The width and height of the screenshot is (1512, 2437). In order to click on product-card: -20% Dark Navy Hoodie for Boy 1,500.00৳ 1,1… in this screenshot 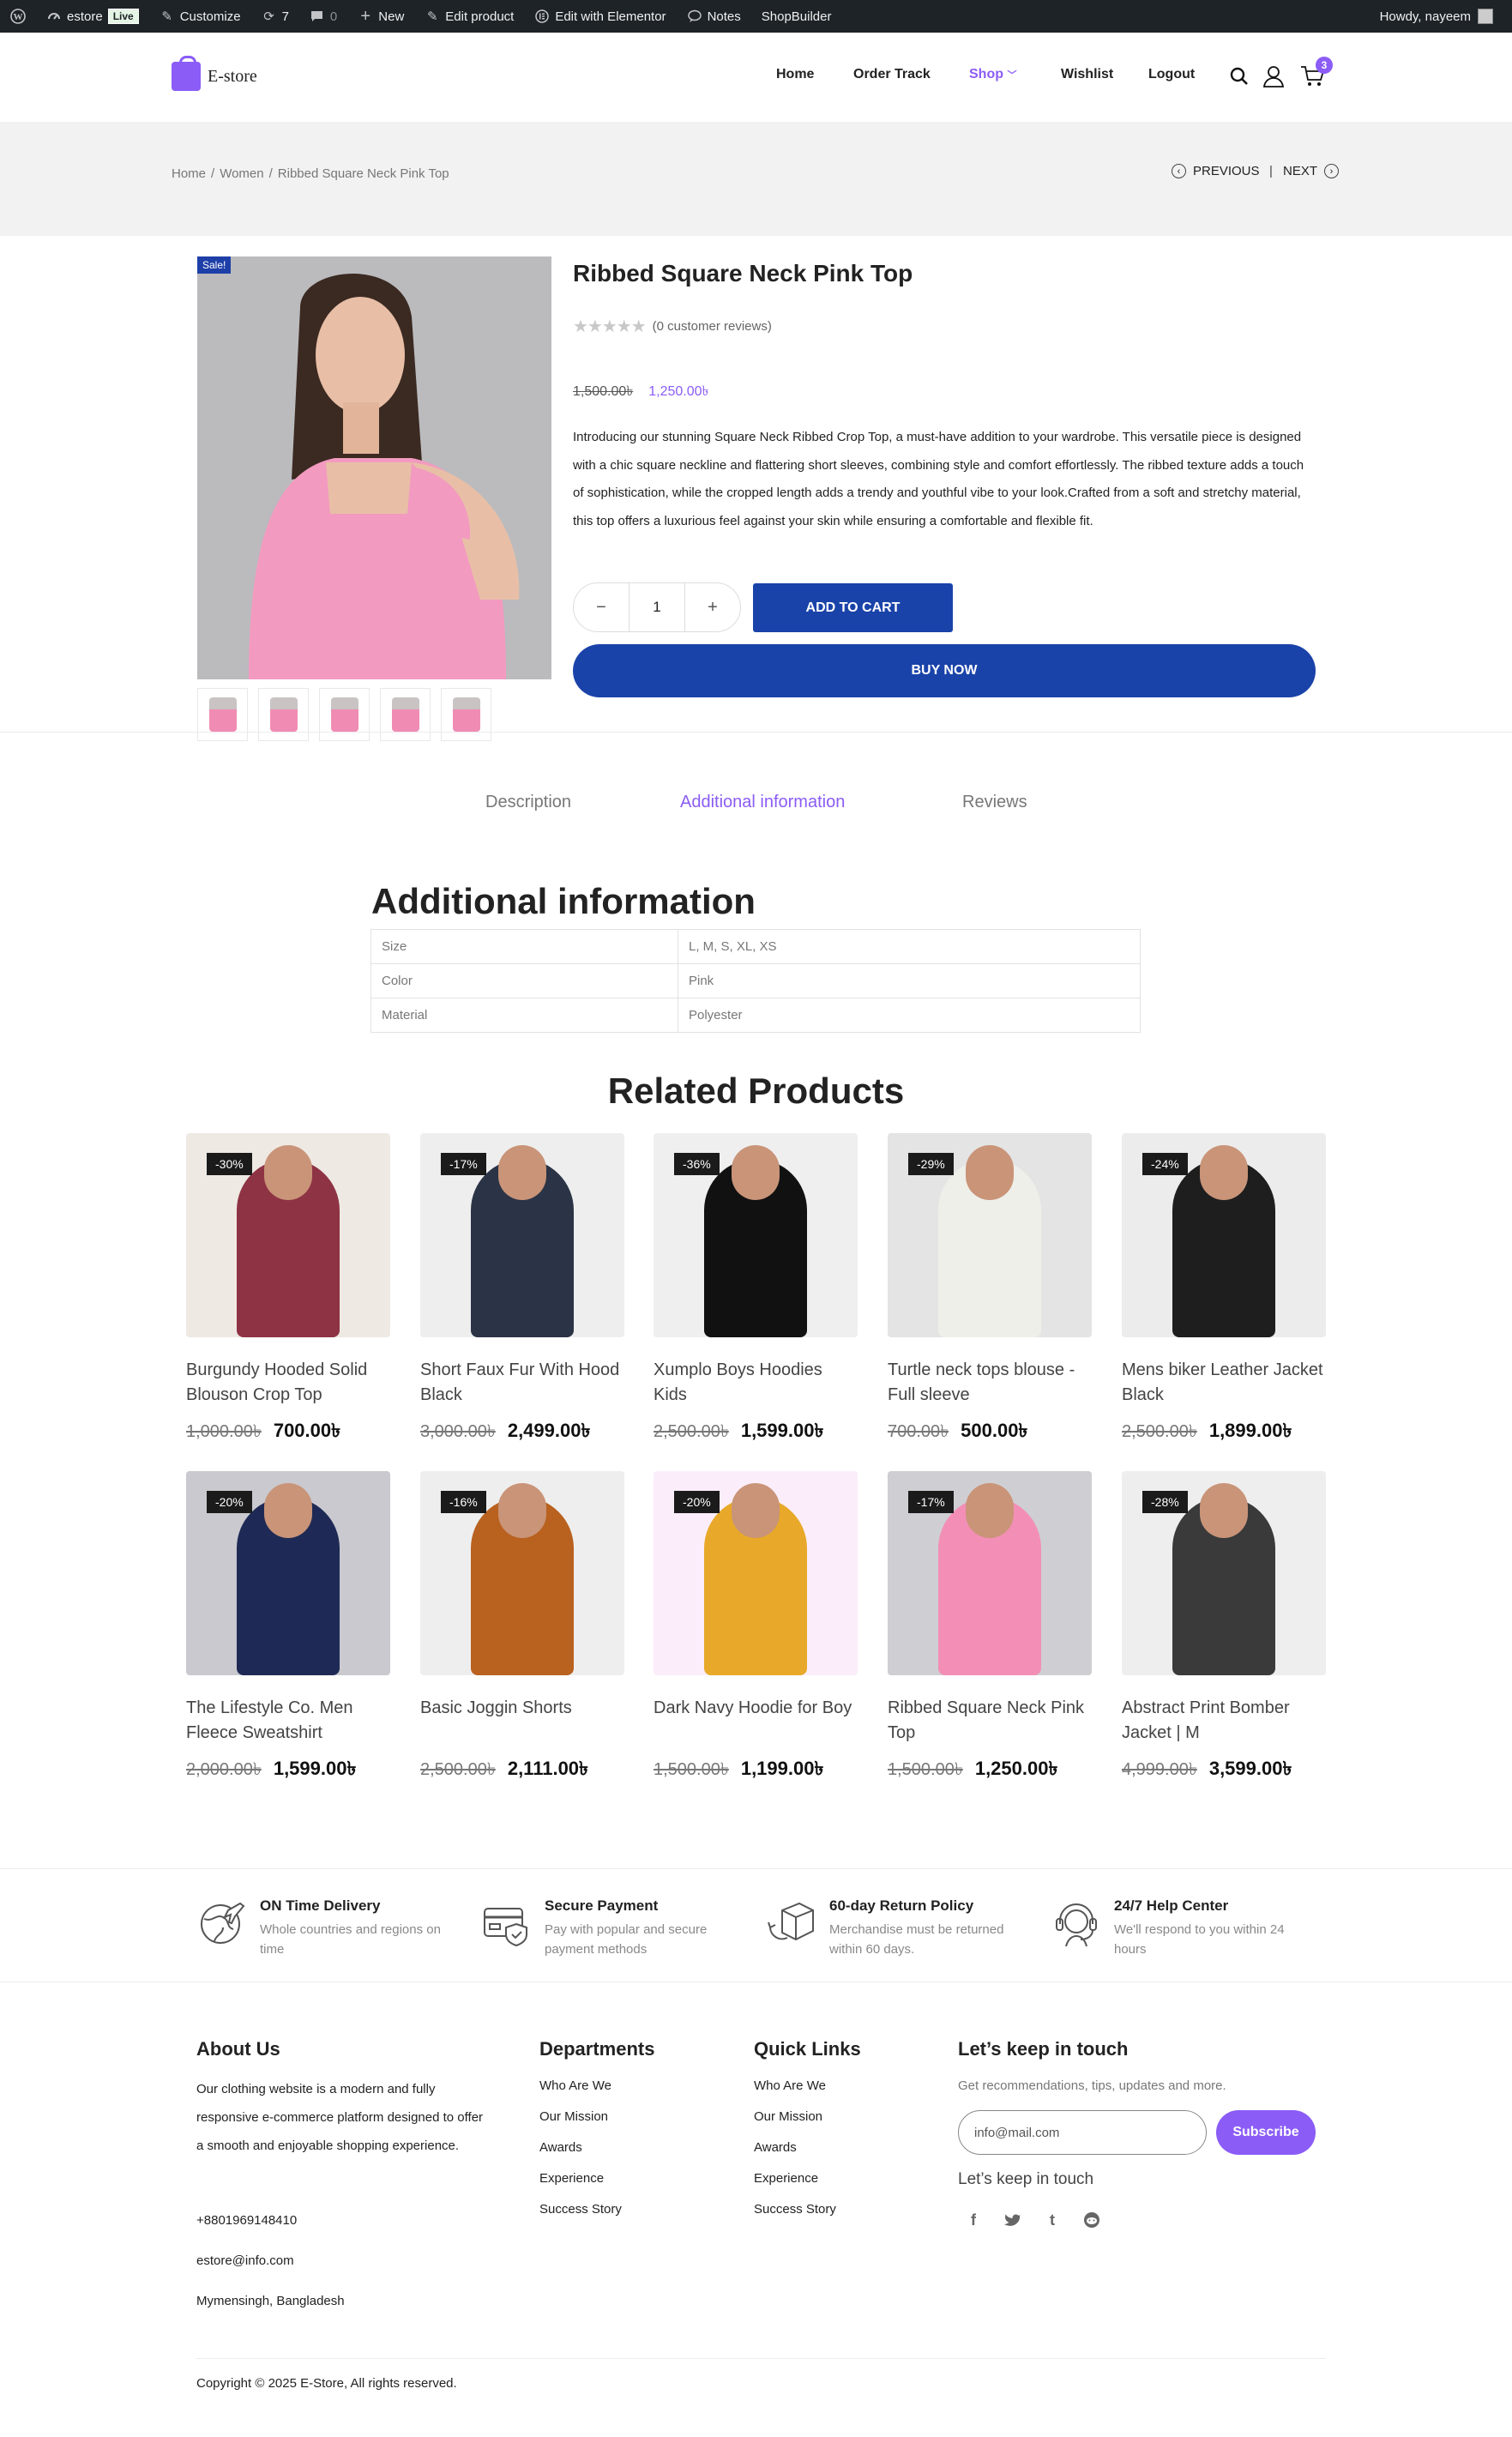, I will do `click(756, 1628)`.